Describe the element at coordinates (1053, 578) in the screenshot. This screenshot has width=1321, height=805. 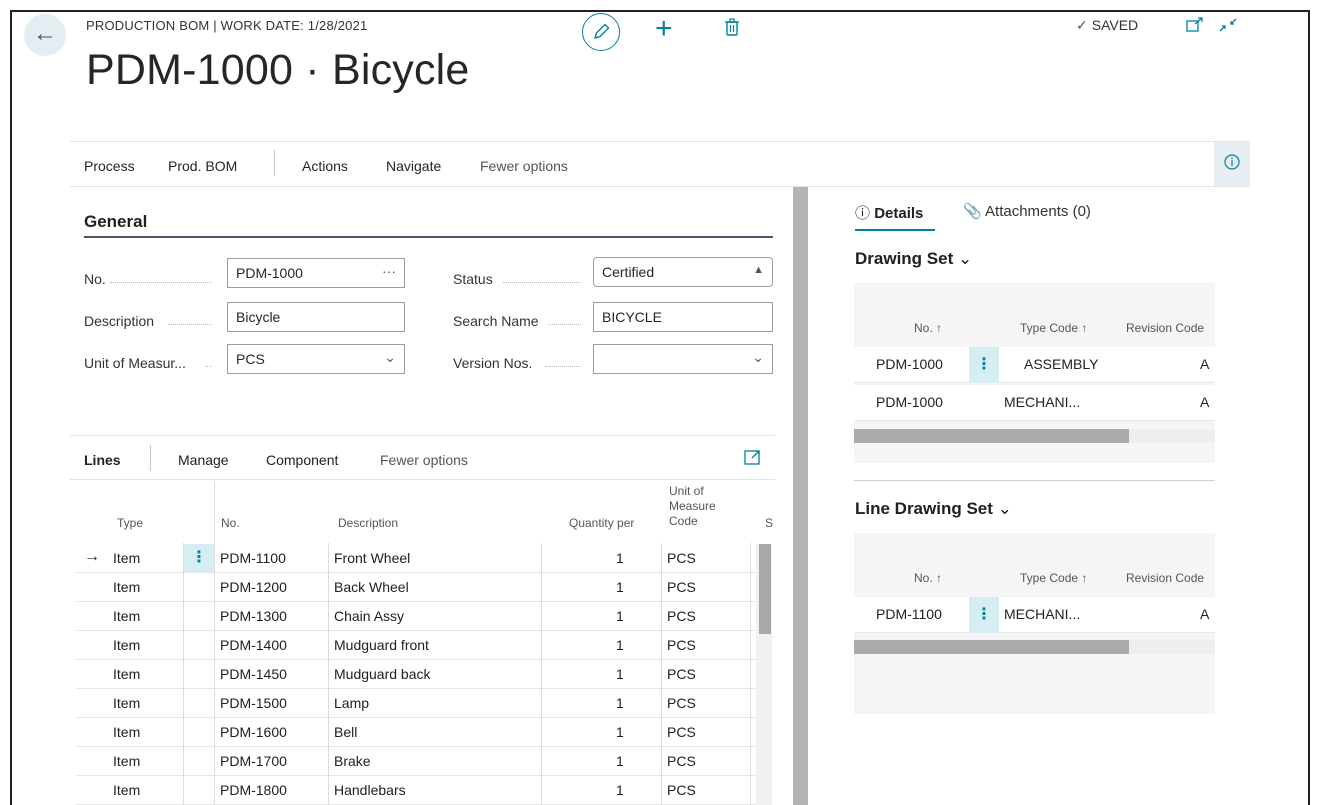
I see `line-drawing-set-col-type-code: Type Code ↑` at that location.